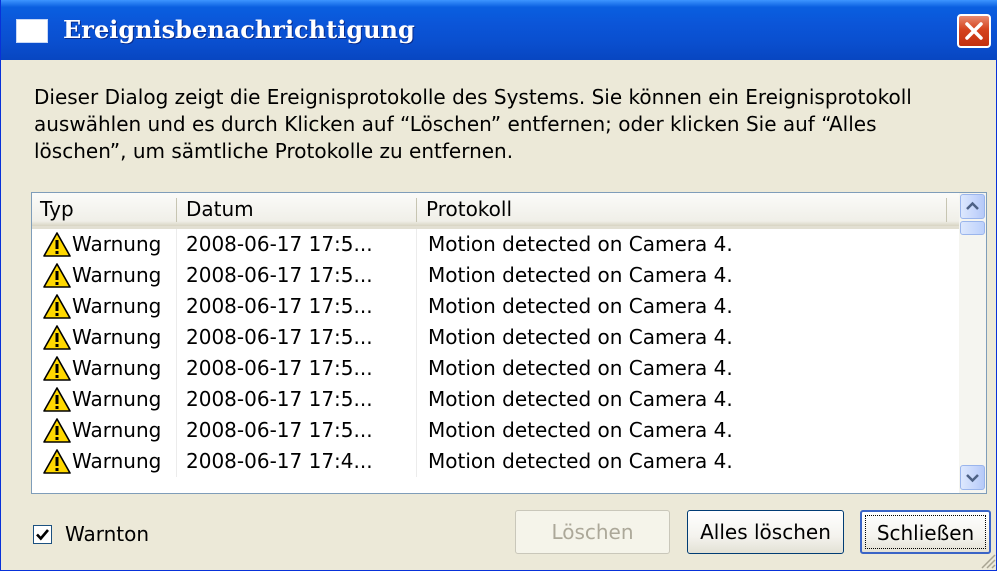 This screenshot has width=997, height=571. Describe the element at coordinates (765, 532) in the screenshot. I see `delete-all-button: Alles löschen` at that location.